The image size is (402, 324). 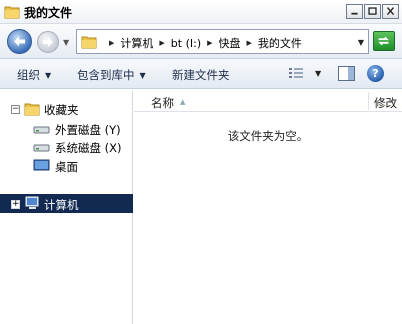 What do you see at coordinates (268, 136) in the screenshot?
I see `empty-folder-message: 该文件夹为空。` at bounding box center [268, 136].